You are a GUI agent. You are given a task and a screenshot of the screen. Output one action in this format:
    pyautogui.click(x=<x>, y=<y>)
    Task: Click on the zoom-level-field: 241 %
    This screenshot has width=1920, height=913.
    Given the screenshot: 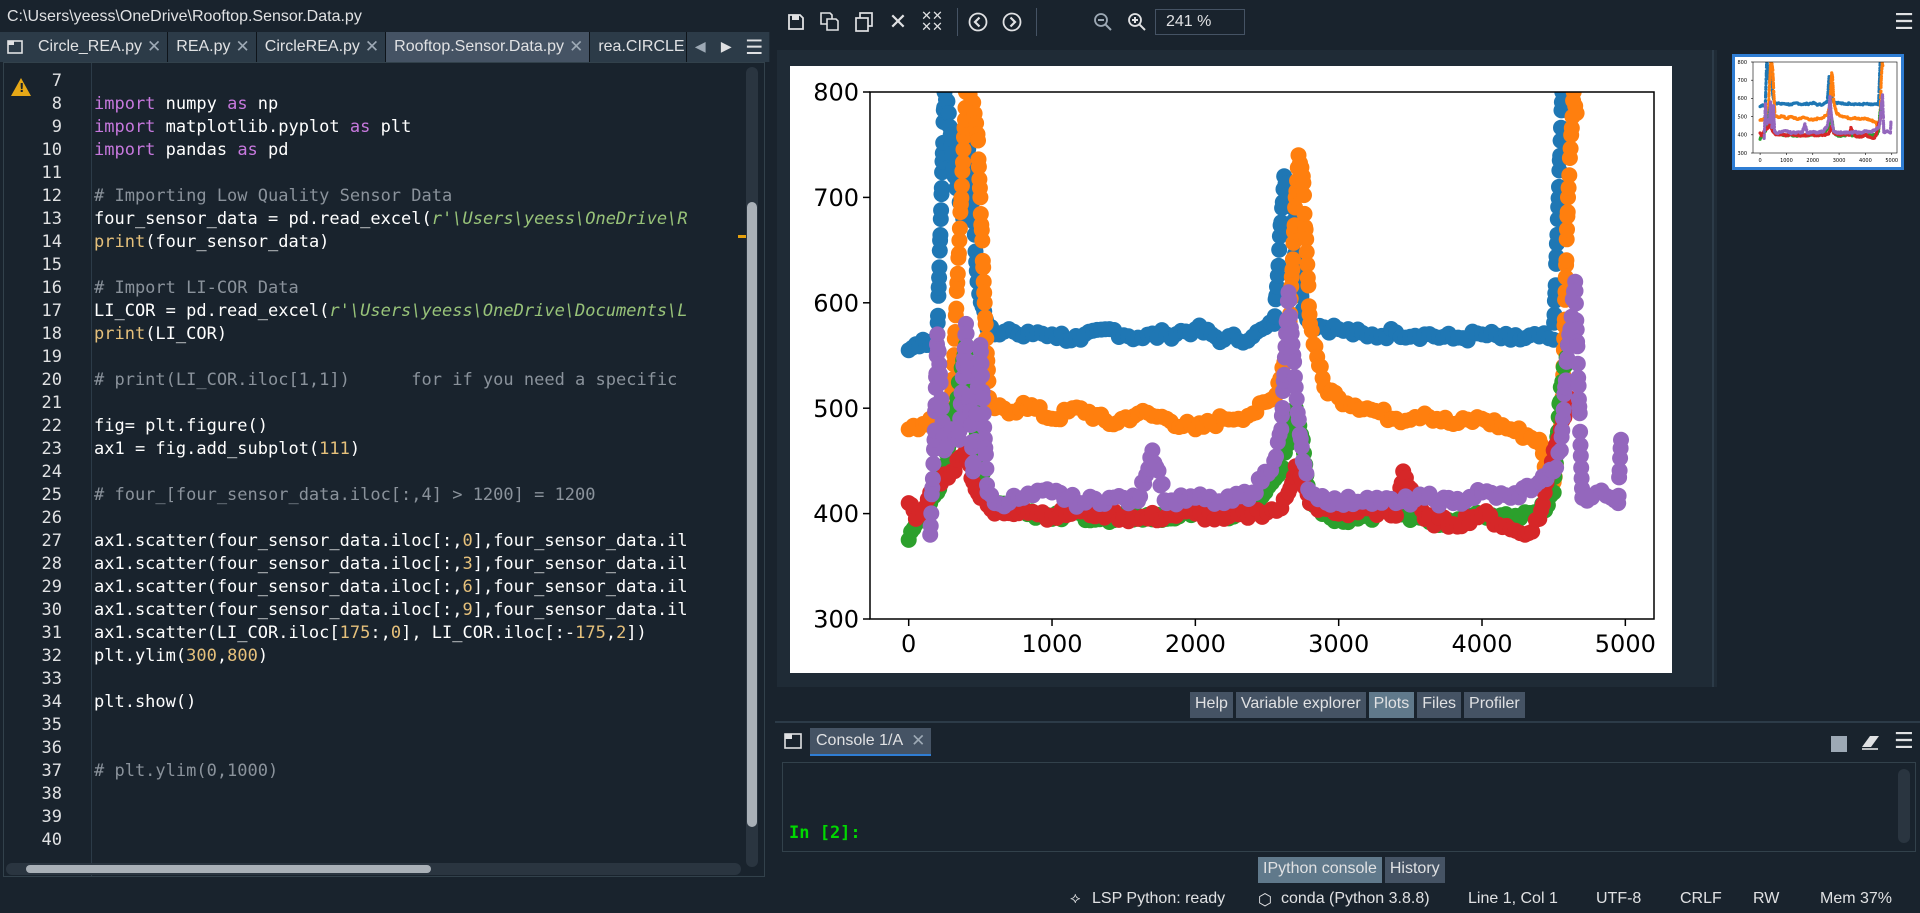 What is the action you would take?
    pyautogui.click(x=1200, y=22)
    